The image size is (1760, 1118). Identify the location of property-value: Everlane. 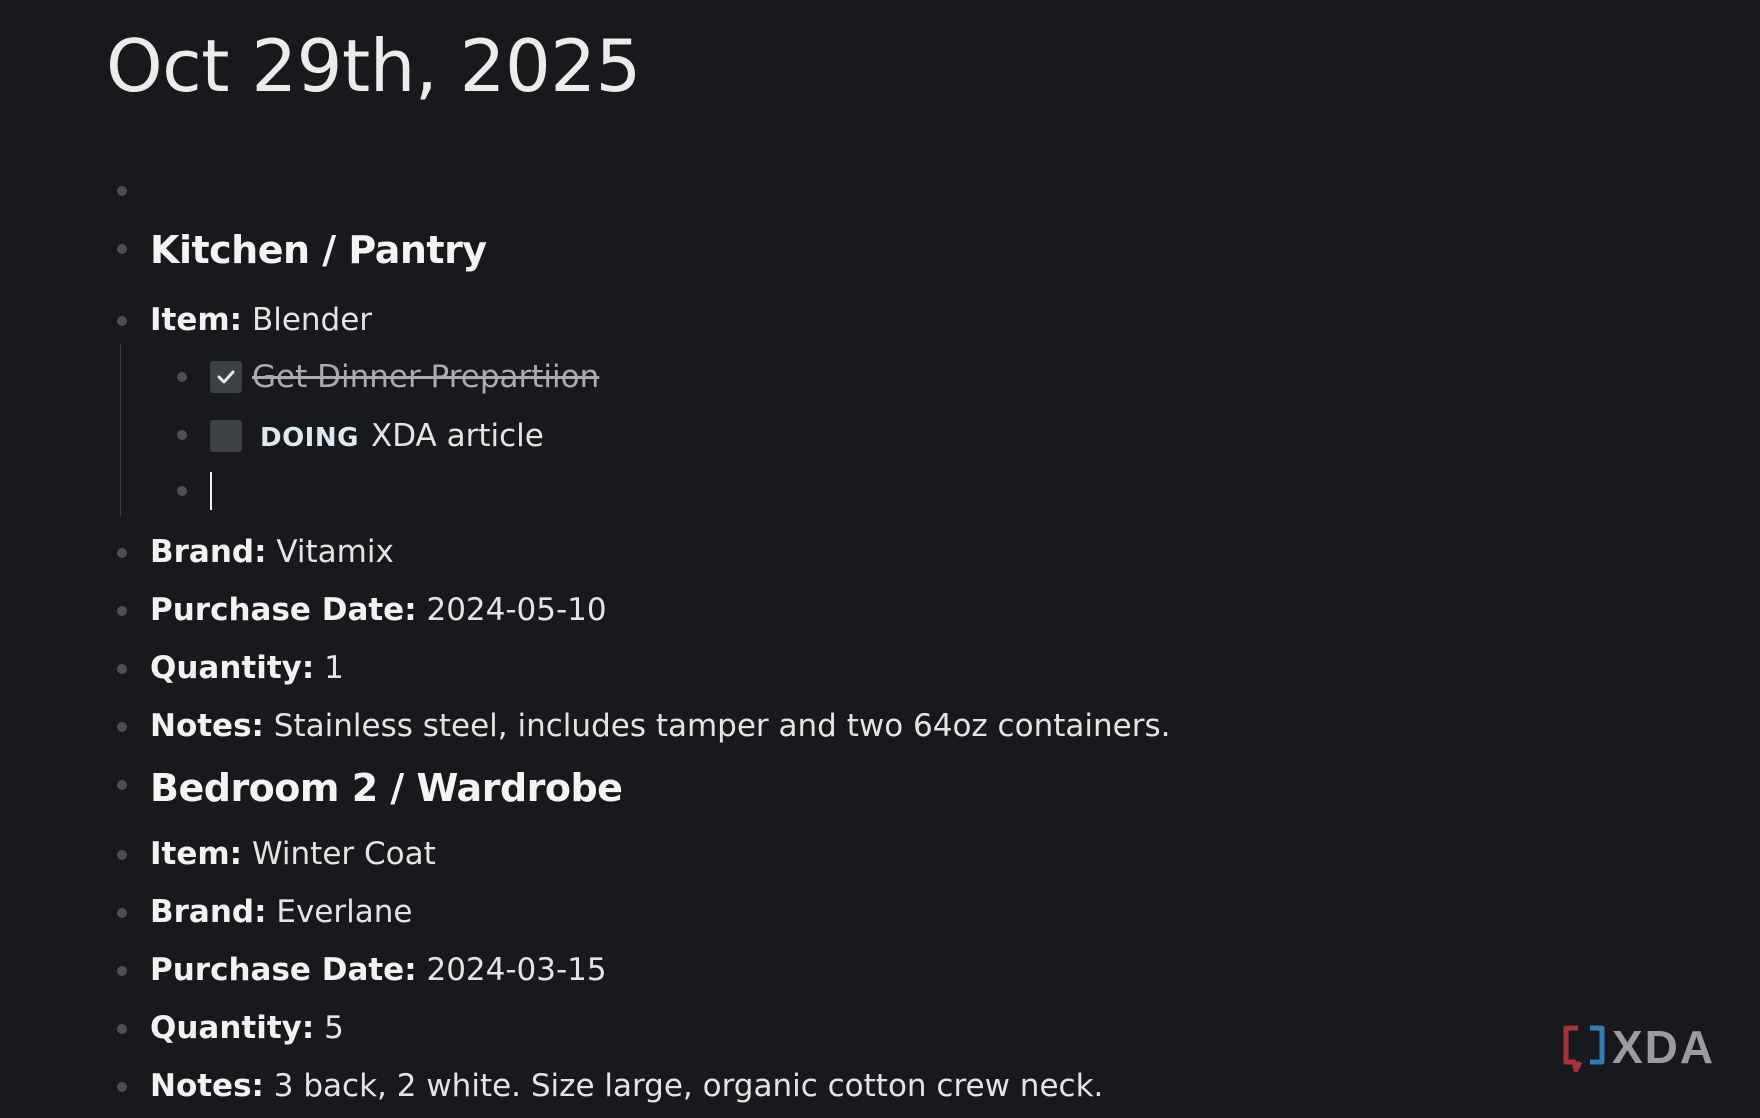
(344, 912).